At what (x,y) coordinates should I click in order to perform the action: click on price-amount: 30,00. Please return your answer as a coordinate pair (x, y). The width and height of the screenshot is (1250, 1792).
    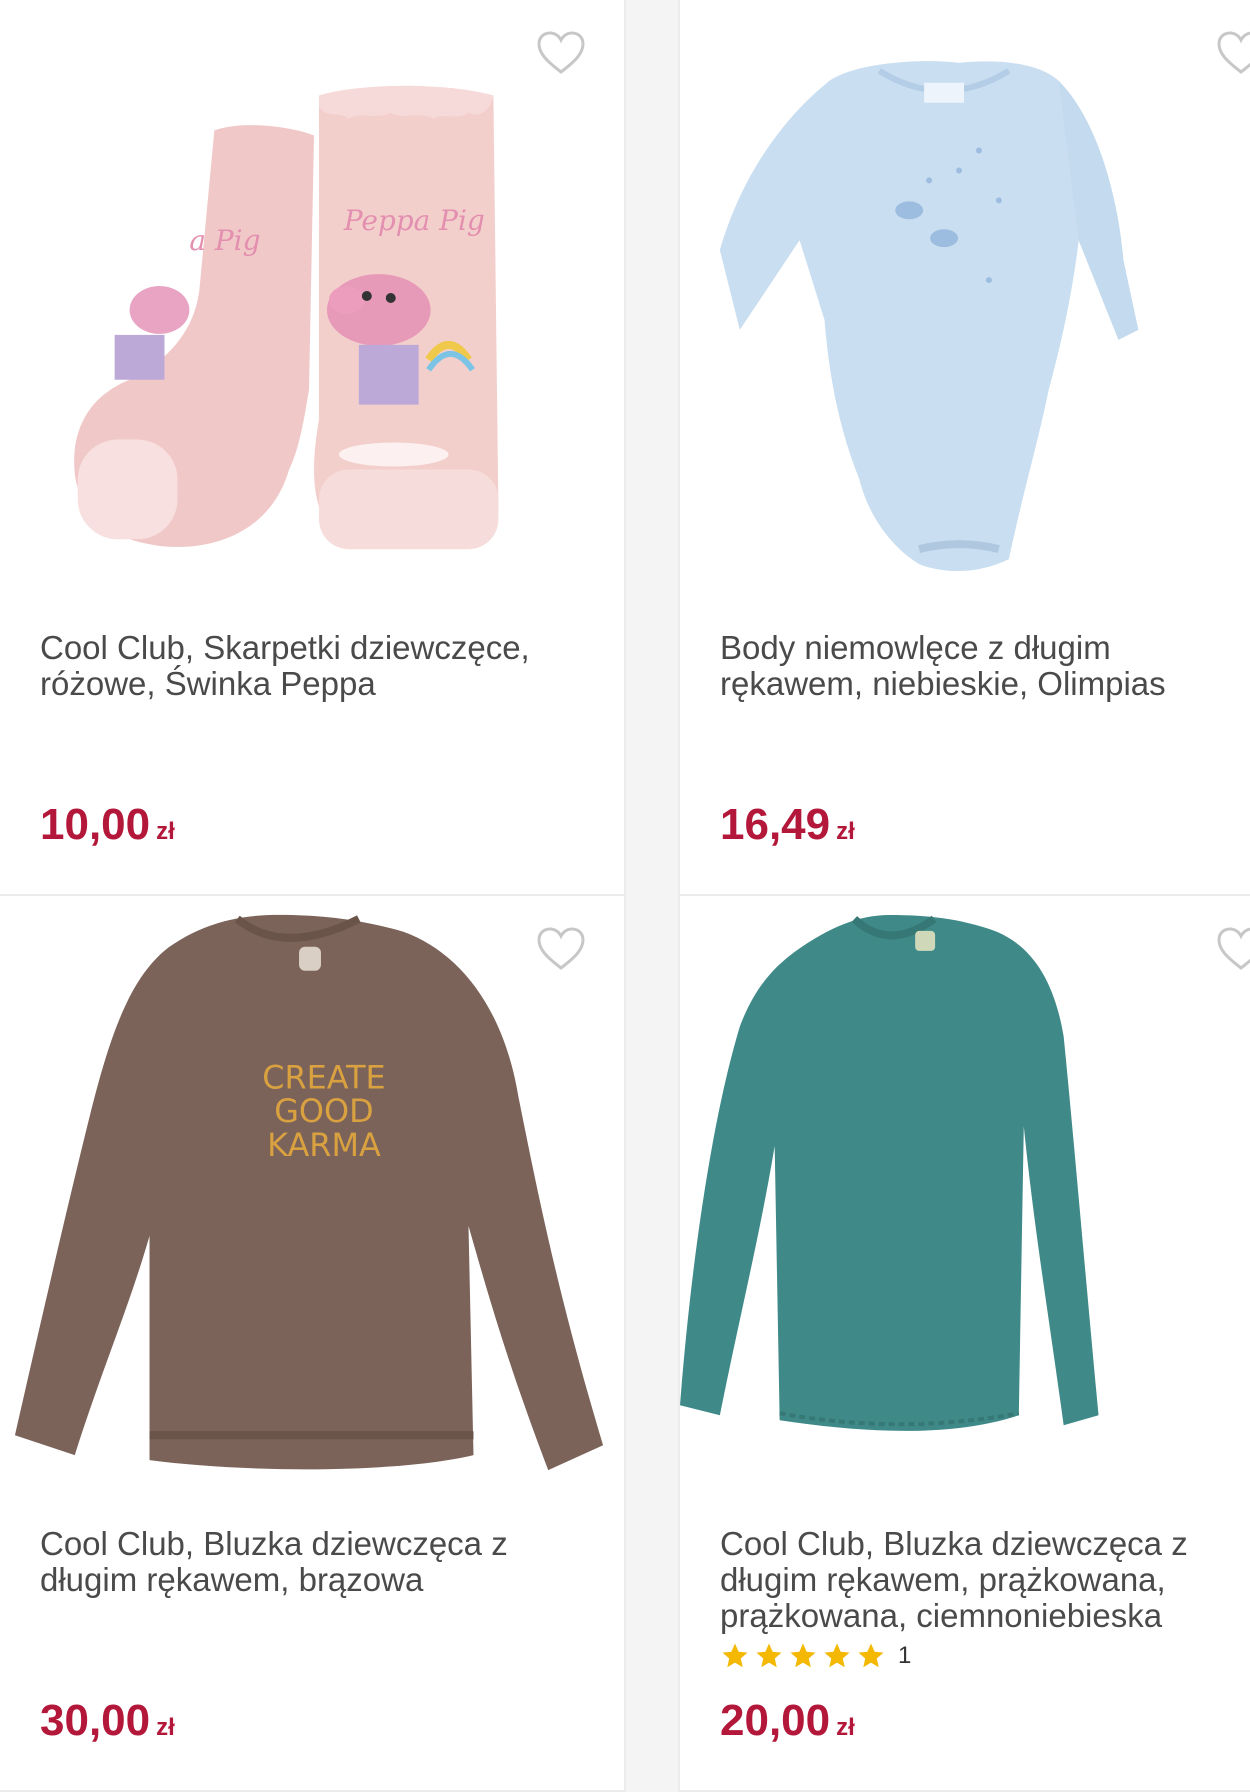
    Looking at the image, I should click on (95, 1720).